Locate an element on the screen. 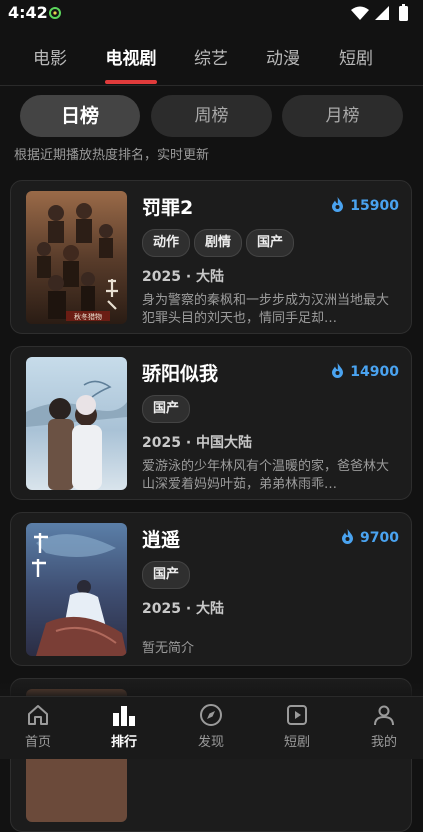  poster-image: 秋冬猎物 is located at coordinates (76, 257).